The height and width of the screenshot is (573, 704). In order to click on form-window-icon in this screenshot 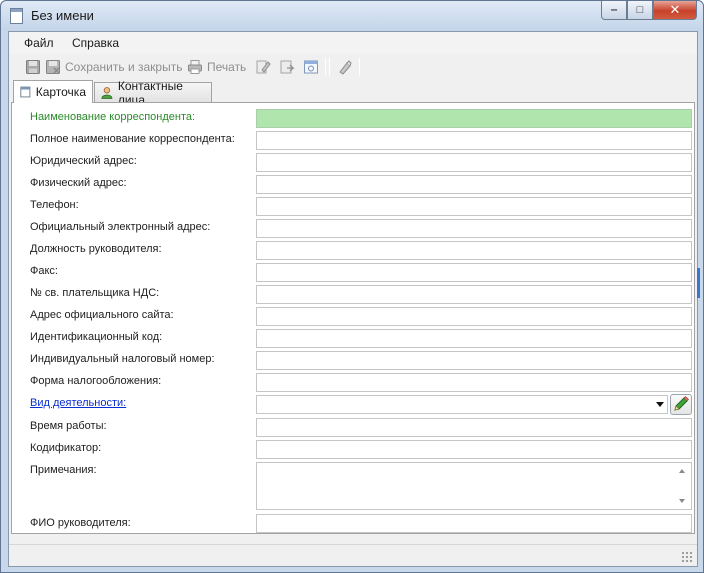, I will do `click(311, 67)`.